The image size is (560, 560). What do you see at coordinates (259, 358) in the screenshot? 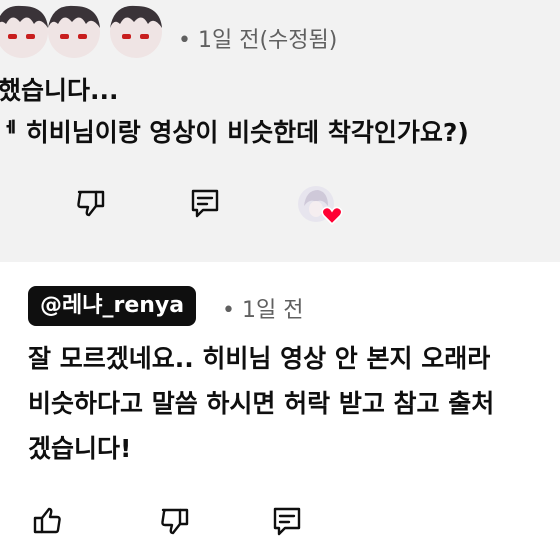
I see `comment-line: 잘 모르겠네요.. 히비님 영상 안 본지 오래라` at bounding box center [259, 358].